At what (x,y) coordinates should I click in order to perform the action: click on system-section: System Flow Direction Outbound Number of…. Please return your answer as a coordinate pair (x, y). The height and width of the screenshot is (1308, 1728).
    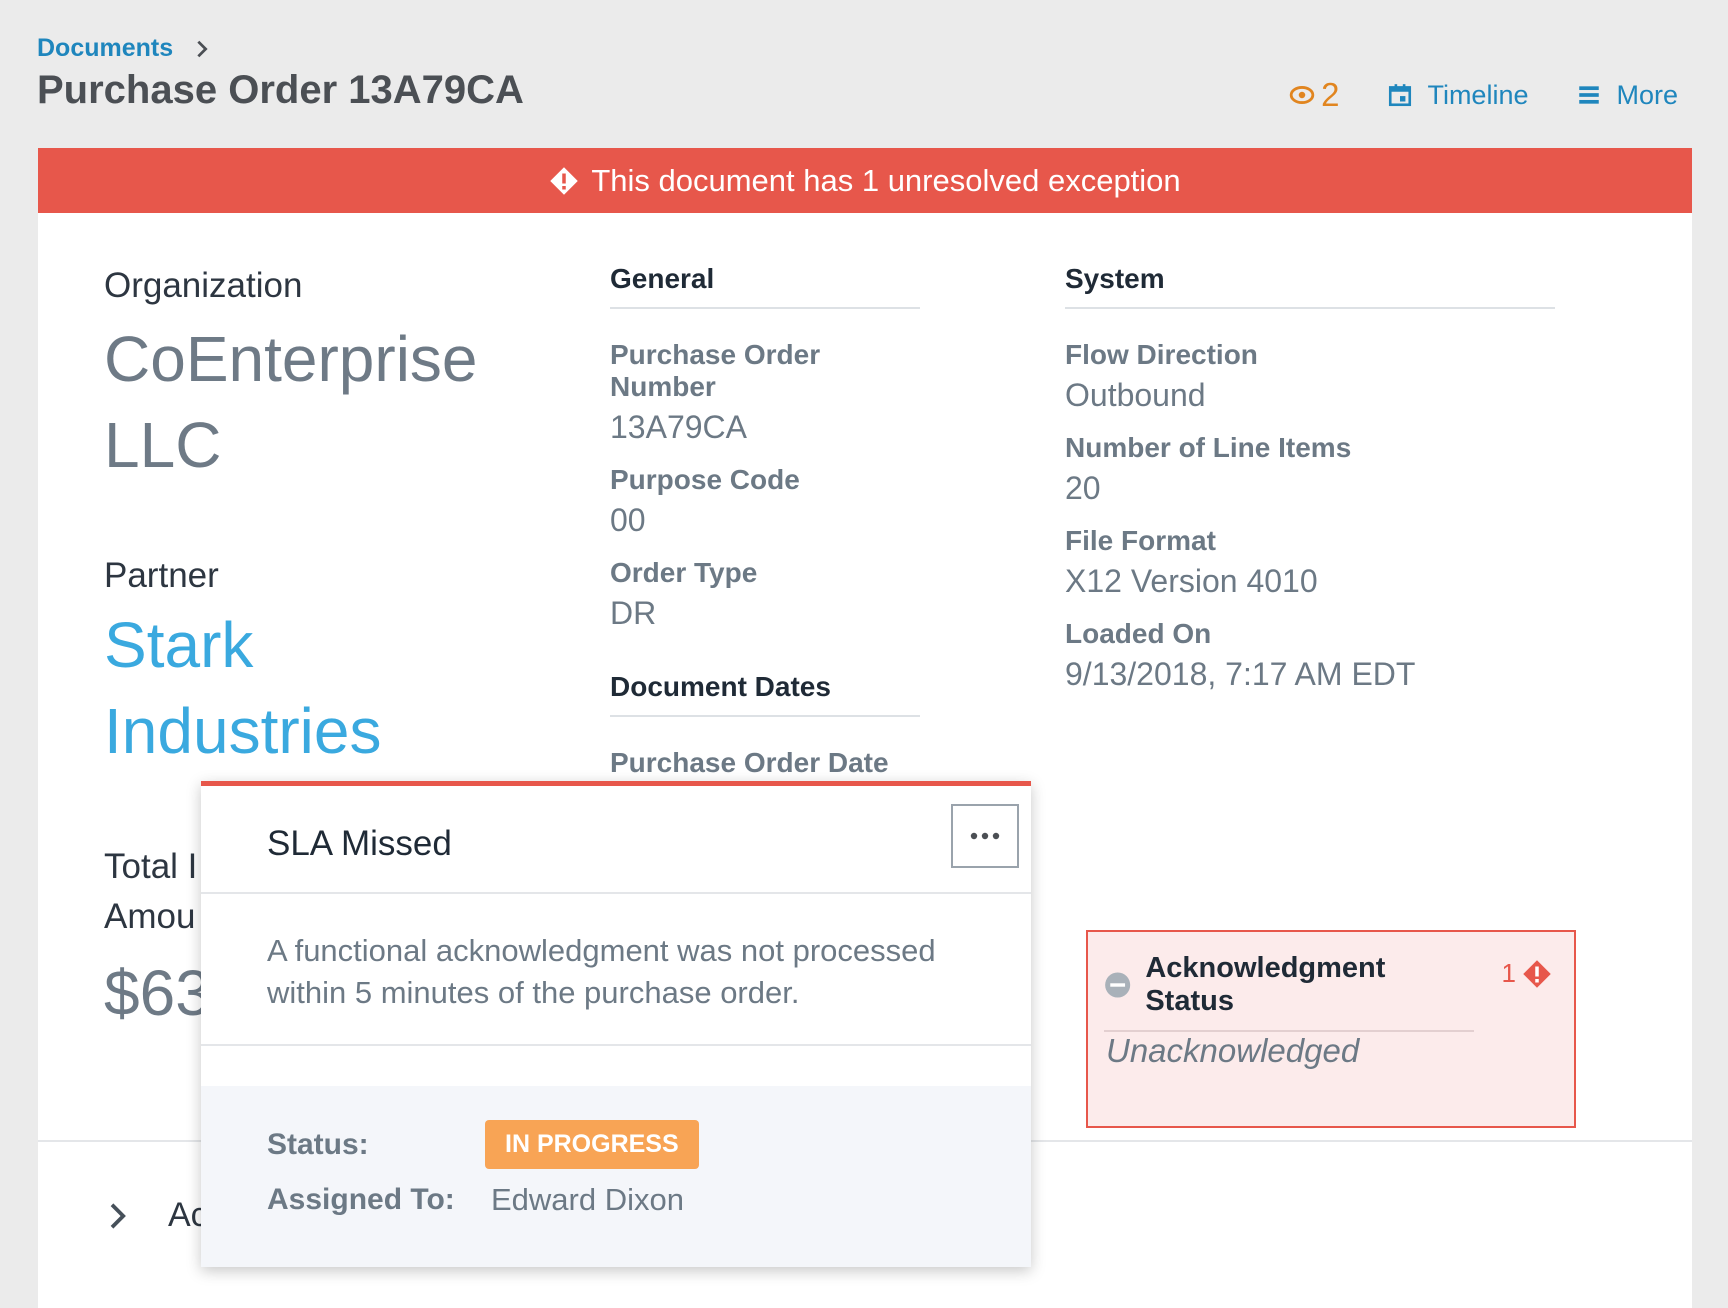
    Looking at the image, I should click on (1310, 478).